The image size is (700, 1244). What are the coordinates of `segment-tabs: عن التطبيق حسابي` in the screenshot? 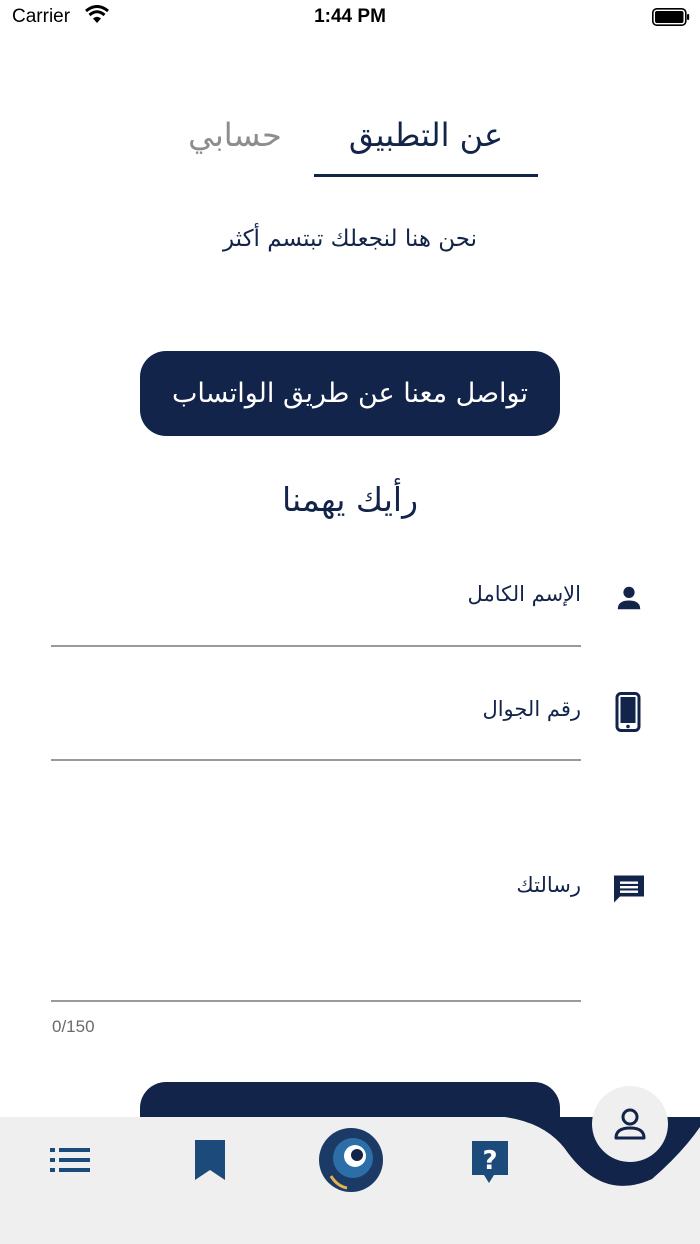 It's located at (350, 145).